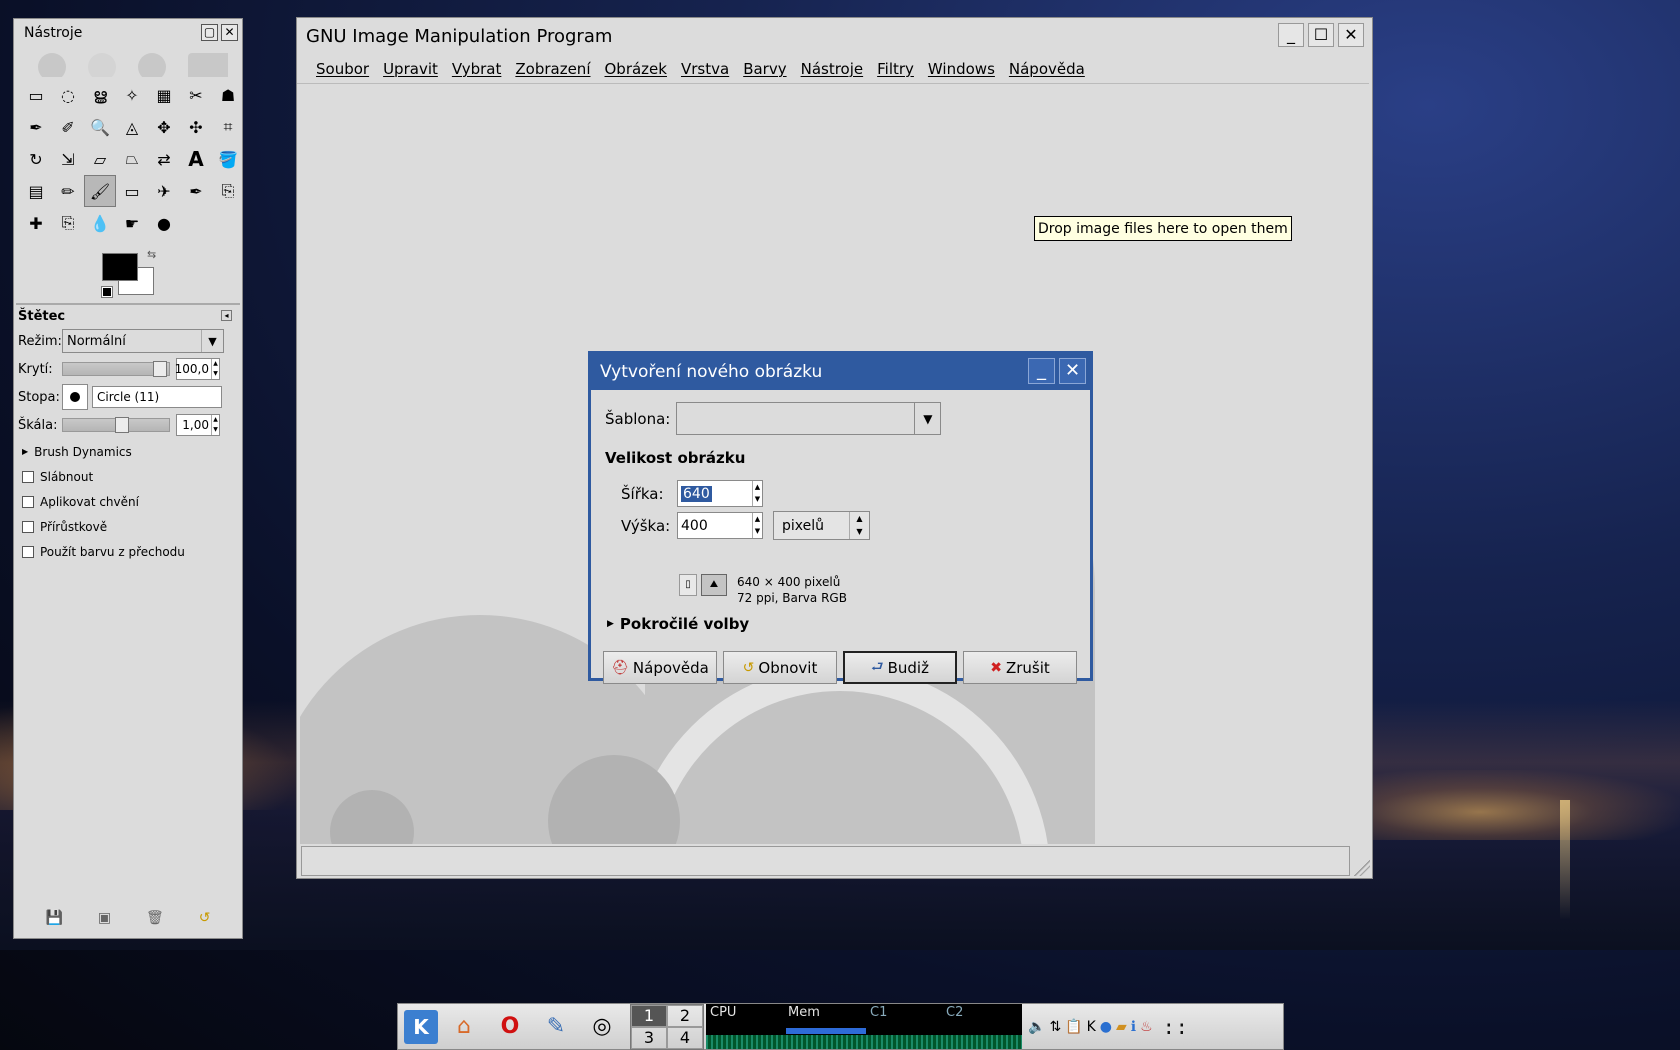 The height and width of the screenshot is (1050, 1680). Describe the element at coordinates (1362, 868) in the screenshot. I see `resize-grip-icon` at that location.